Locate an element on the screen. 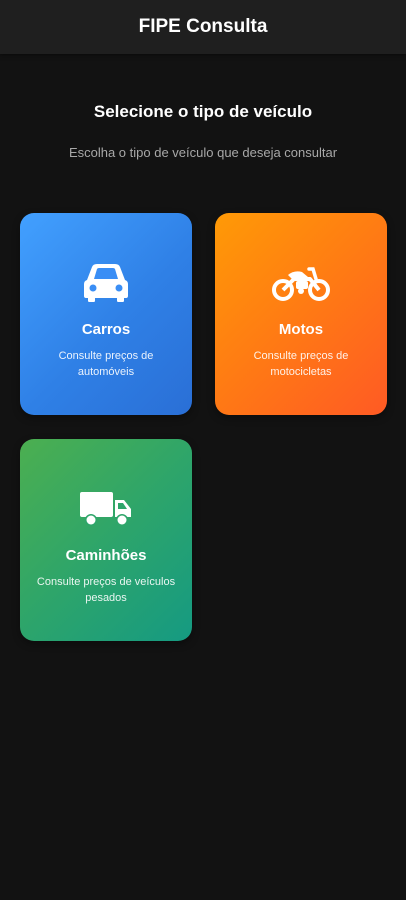 The image size is (406, 900). app-title: FIPE Consulta is located at coordinates (203, 26).